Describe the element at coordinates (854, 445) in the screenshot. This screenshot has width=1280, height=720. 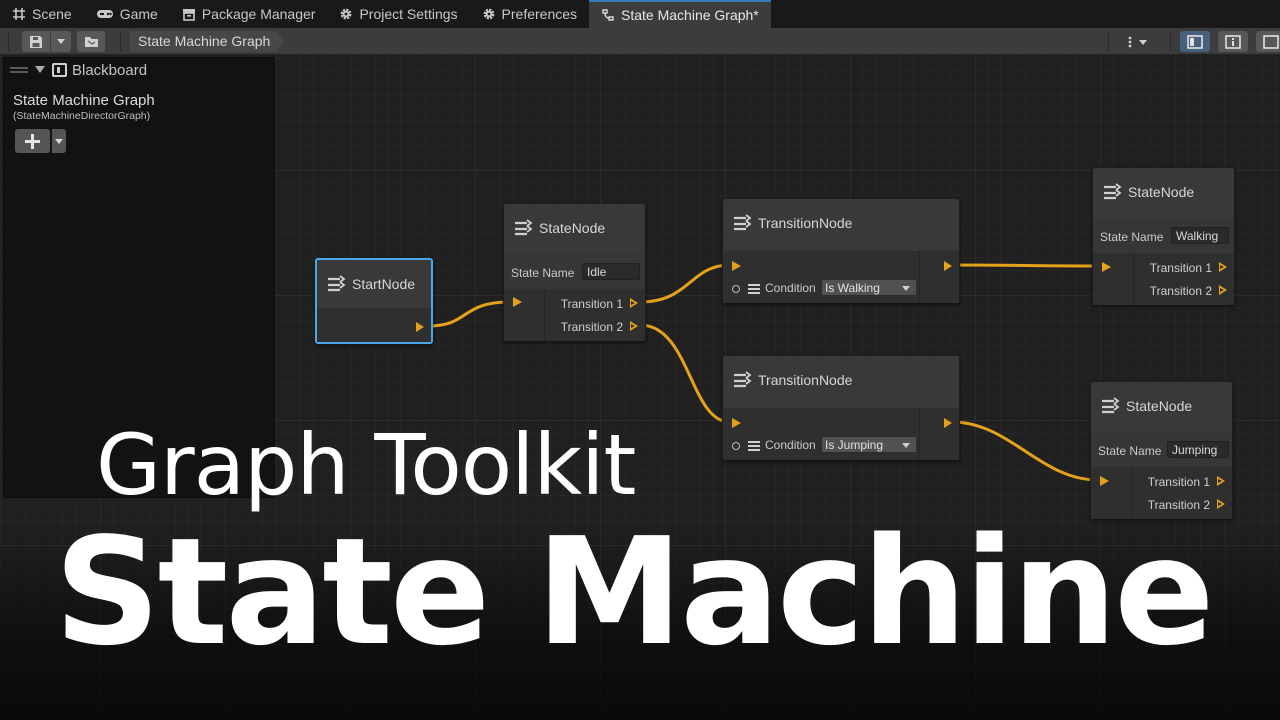
I see `condition-value: Is Jumping` at that location.